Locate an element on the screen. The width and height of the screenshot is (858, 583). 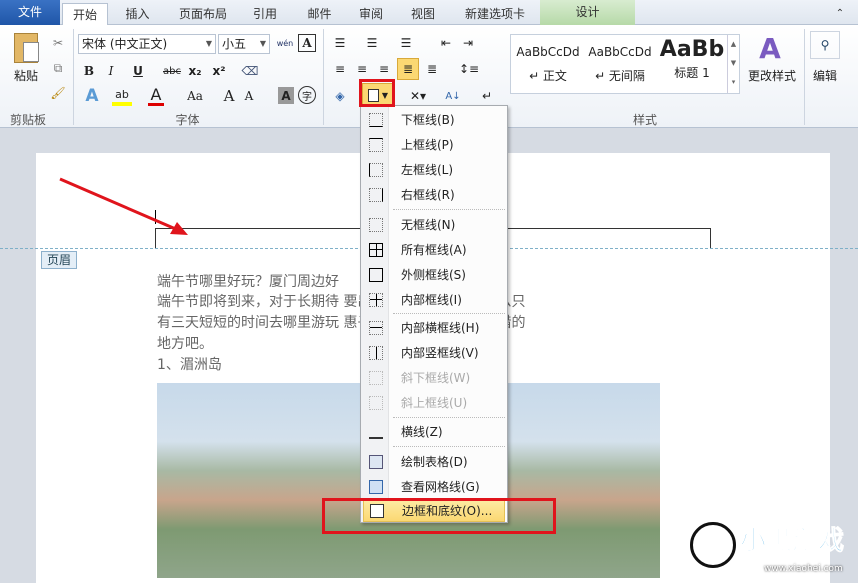
left-border-icon is located at coordinates (376, 169).